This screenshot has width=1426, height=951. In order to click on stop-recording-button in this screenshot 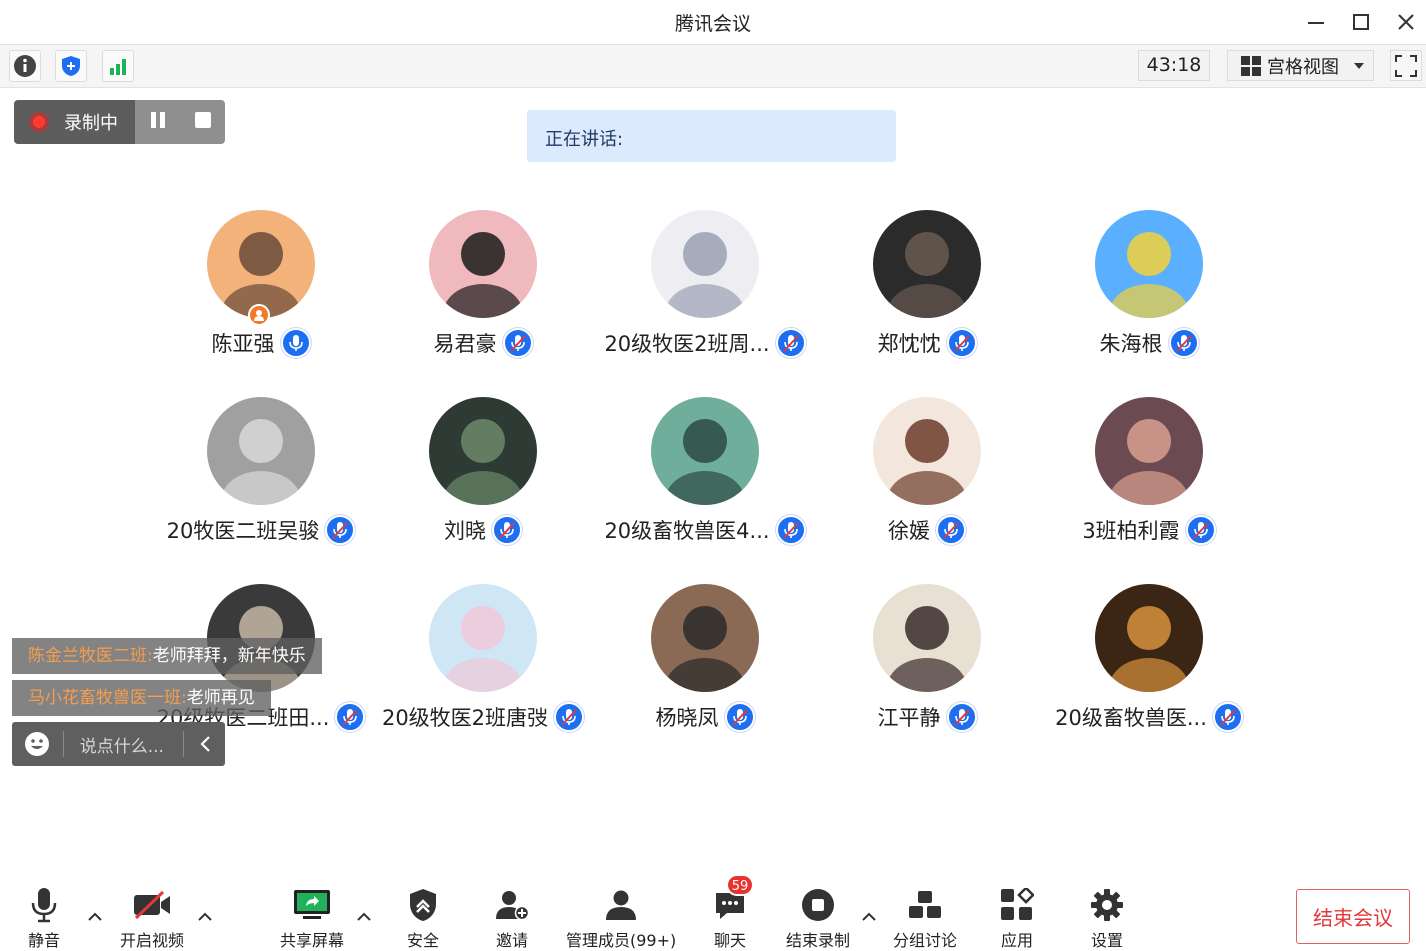, I will do `click(203, 122)`.